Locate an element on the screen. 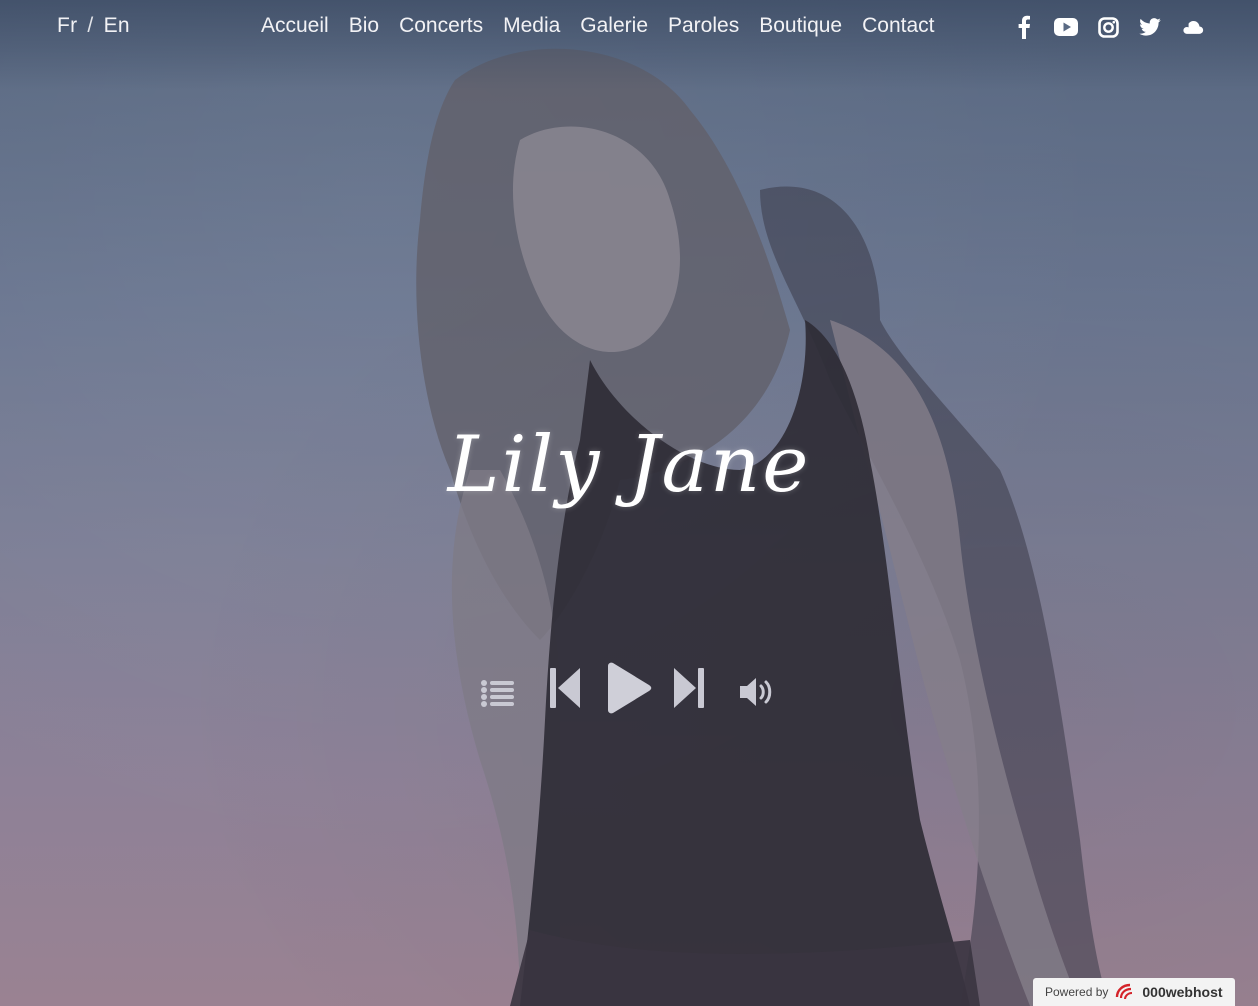  lang-en-link: En is located at coordinates (117, 26).